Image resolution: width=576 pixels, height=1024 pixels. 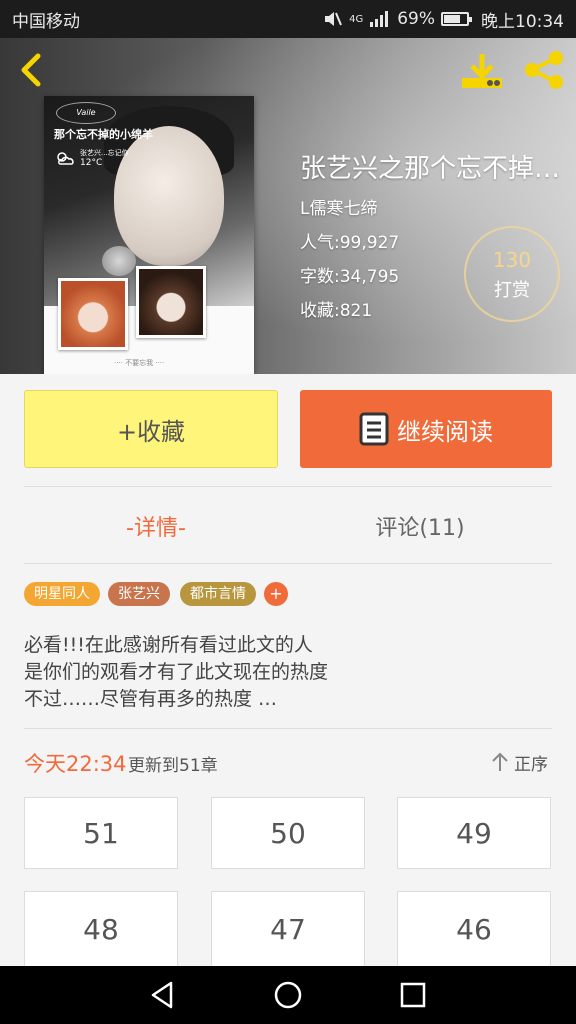 I want to click on nav-recents-icon, so click(x=413, y=995).